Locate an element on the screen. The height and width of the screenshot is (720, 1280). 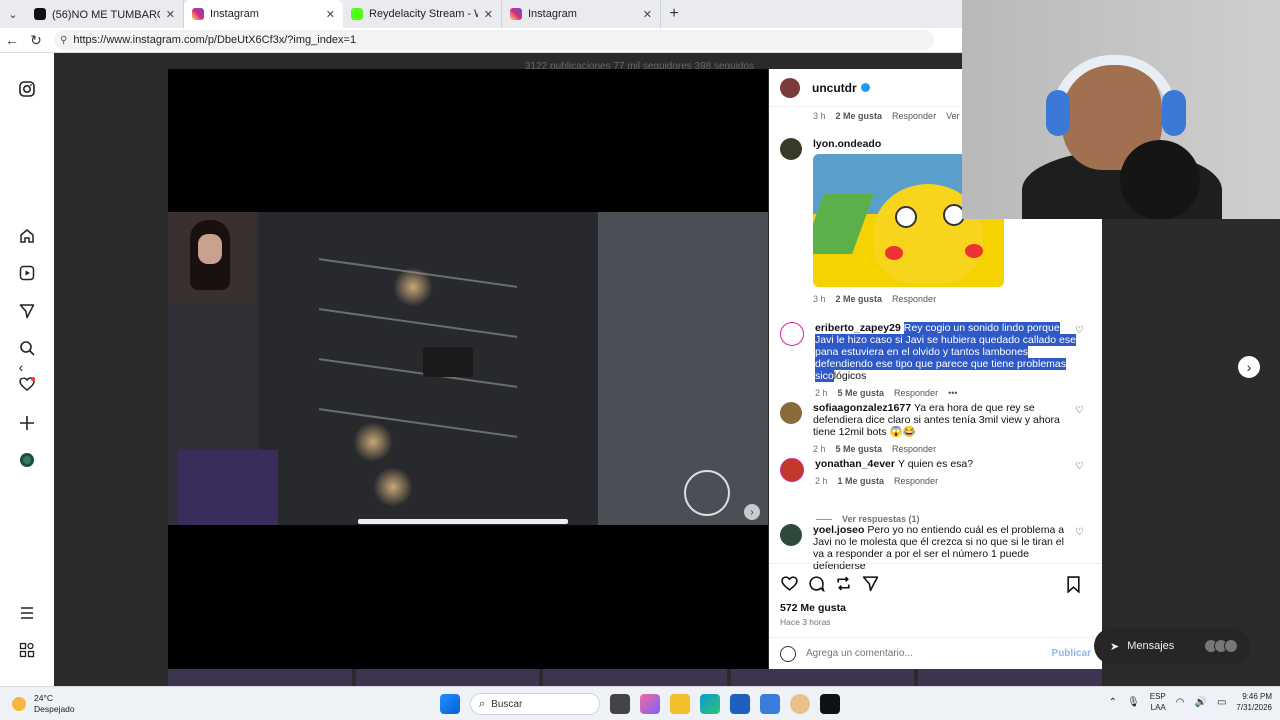
threads-icon is located at coordinates (27, 650).